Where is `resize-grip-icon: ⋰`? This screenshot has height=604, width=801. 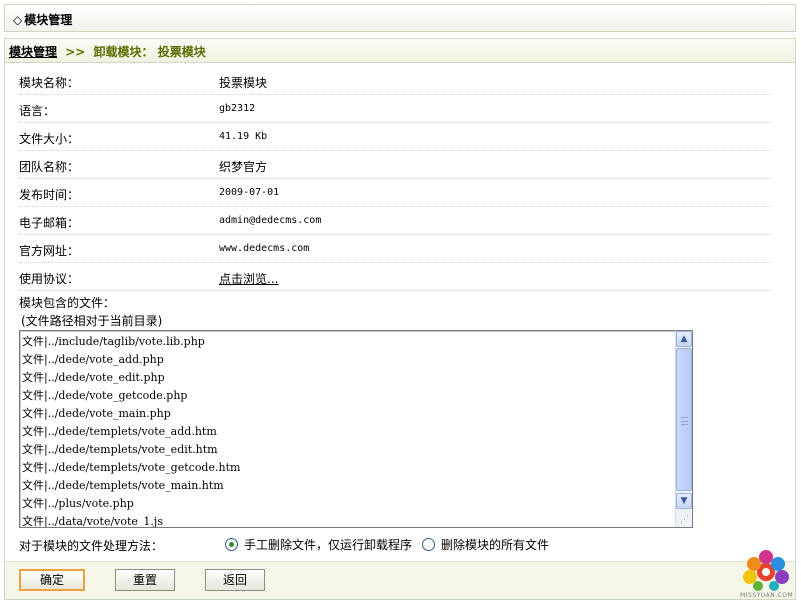
resize-grip-icon: ⋰ is located at coordinates (685, 520).